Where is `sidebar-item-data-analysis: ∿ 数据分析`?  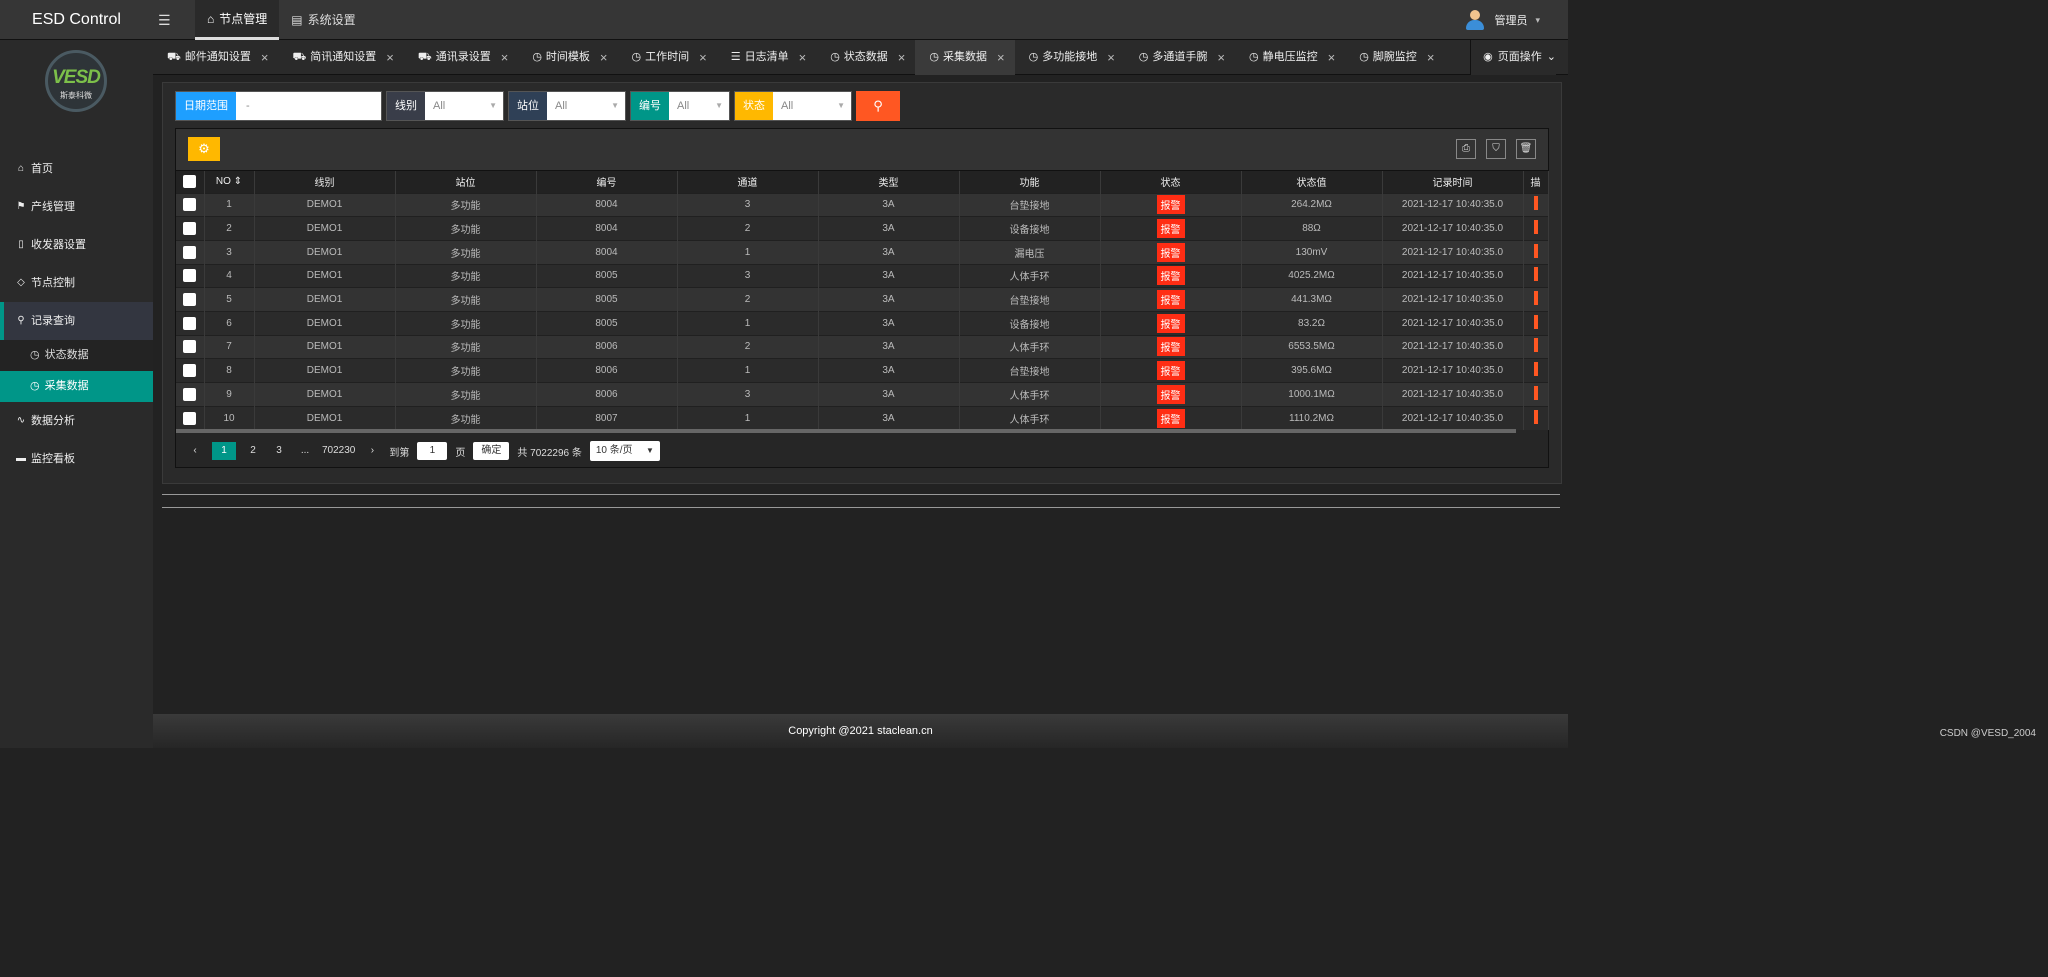
sidebar-item-data-analysis: ∿ 数据分析 is located at coordinates (76, 421).